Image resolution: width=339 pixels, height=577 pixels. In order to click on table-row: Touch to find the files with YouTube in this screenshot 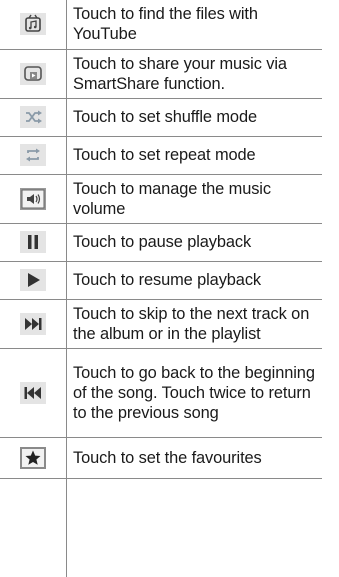, I will do `click(161, 25)`.